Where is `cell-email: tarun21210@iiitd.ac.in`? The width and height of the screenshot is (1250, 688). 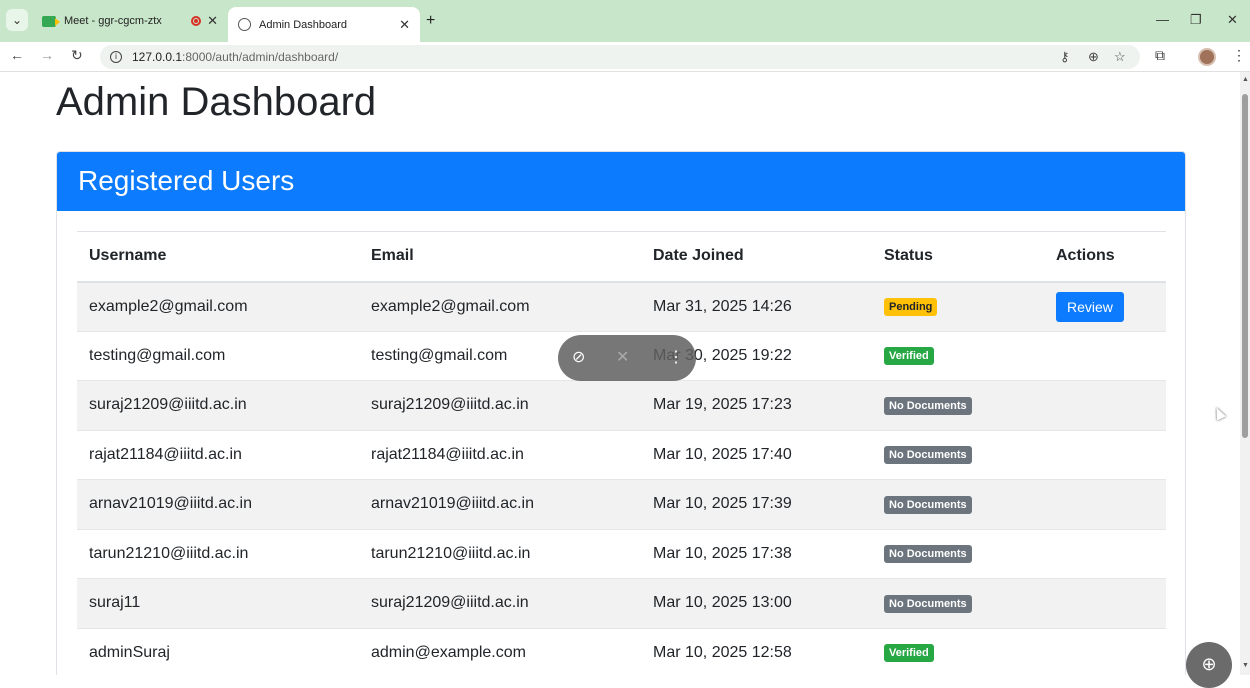 cell-email: tarun21210@iiitd.ac.in is located at coordinates (500, 554).